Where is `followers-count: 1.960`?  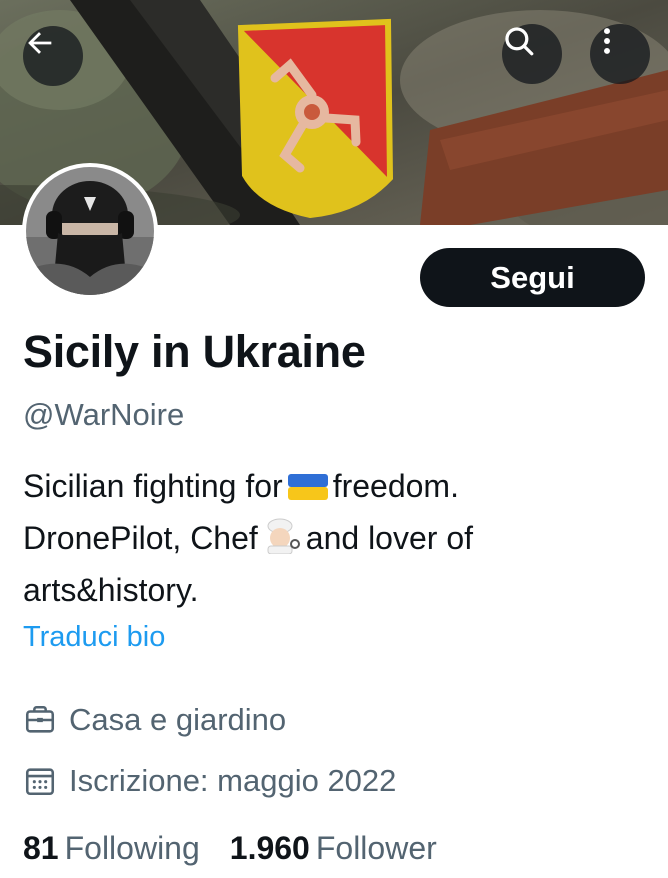 followers-count: 1.960 is located at coordinates (269, 848).